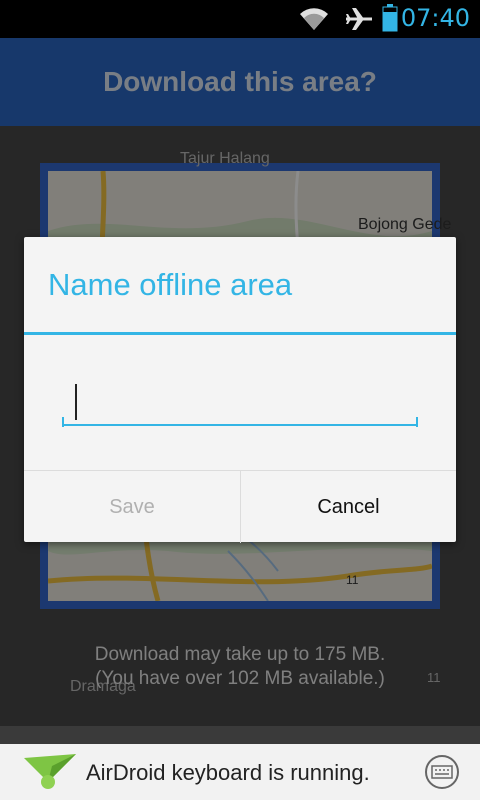  What do you see at coordinates (240, 333) in the screenshot?
I see `title-divider` at bounding box center [240, 333].